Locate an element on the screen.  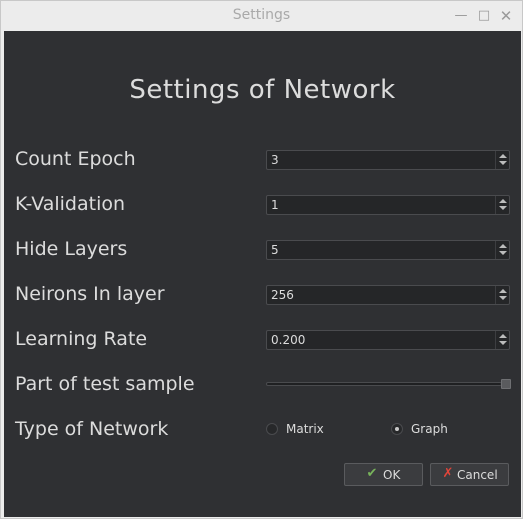
radio-graph: Graph is located at coordinates (426, 430).